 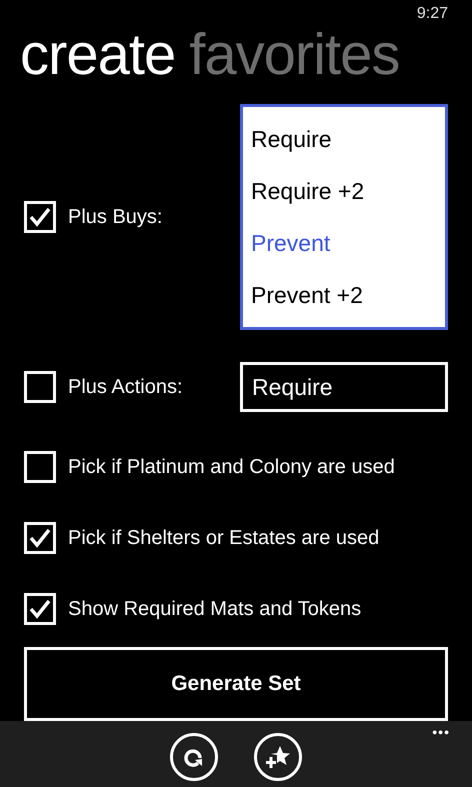 What do you see at coordinates (224, 539) in the screenshot?
I see `option-label: Pick if Shelters or Estates are used` at bounding box center [224, 539].